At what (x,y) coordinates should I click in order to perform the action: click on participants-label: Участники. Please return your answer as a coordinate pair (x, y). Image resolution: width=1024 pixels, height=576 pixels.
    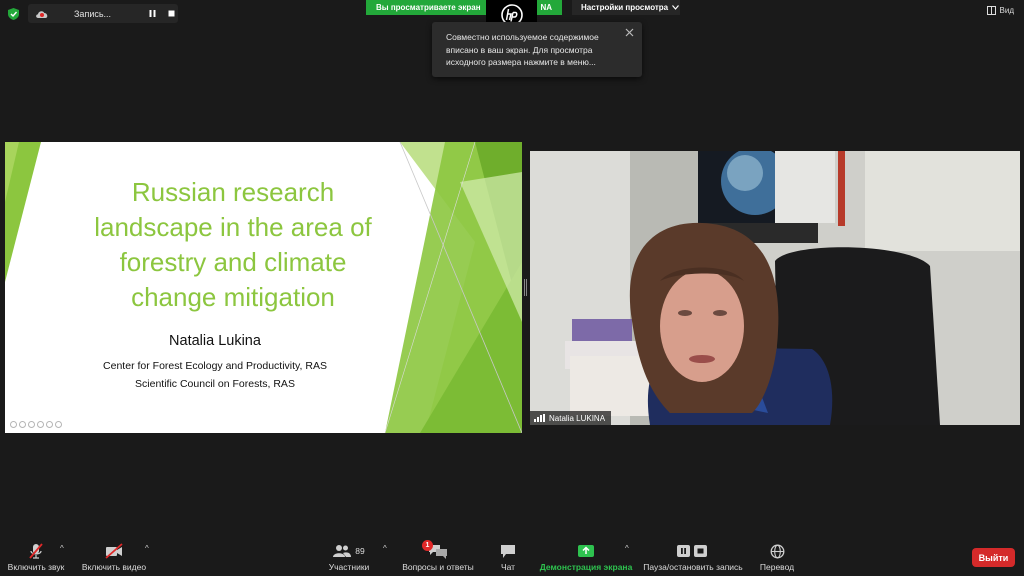
    Looking at the image, I should click on (349, 567).